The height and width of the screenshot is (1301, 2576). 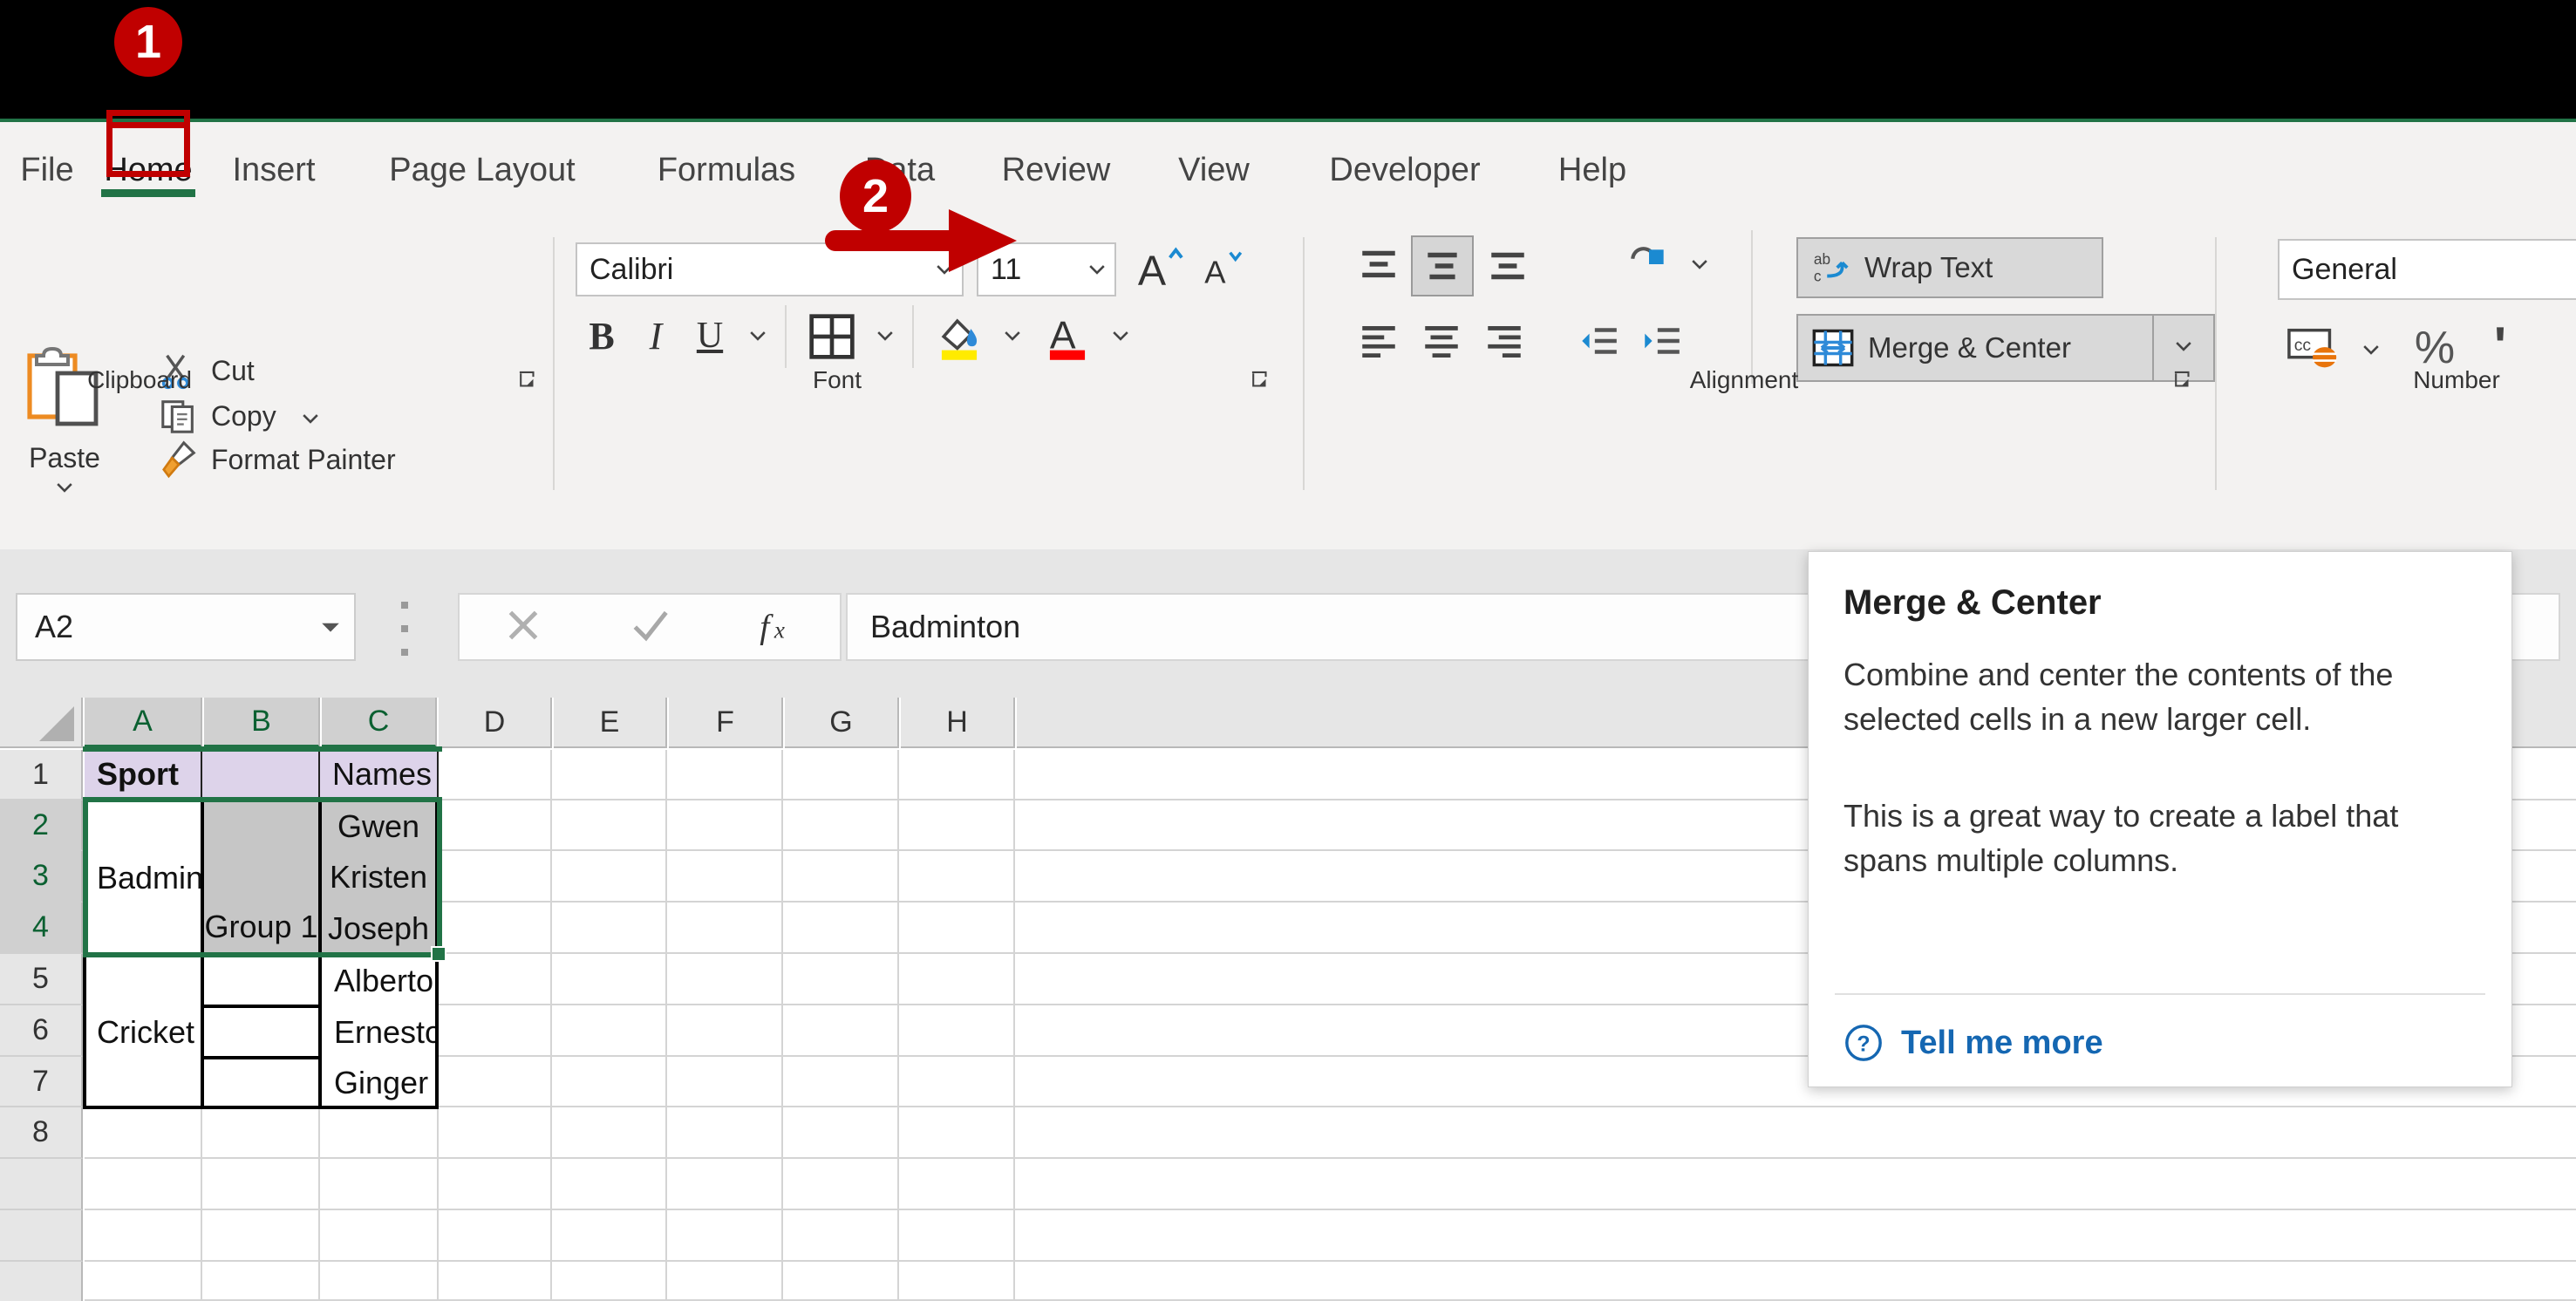 I want to click on cell-c3: Kristen, so click(x=379, y=877).